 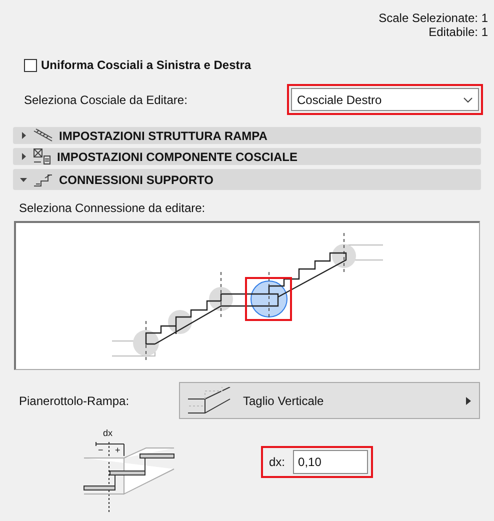 I want to click on expanded-arrow-icon, so click(x=23, y=179).